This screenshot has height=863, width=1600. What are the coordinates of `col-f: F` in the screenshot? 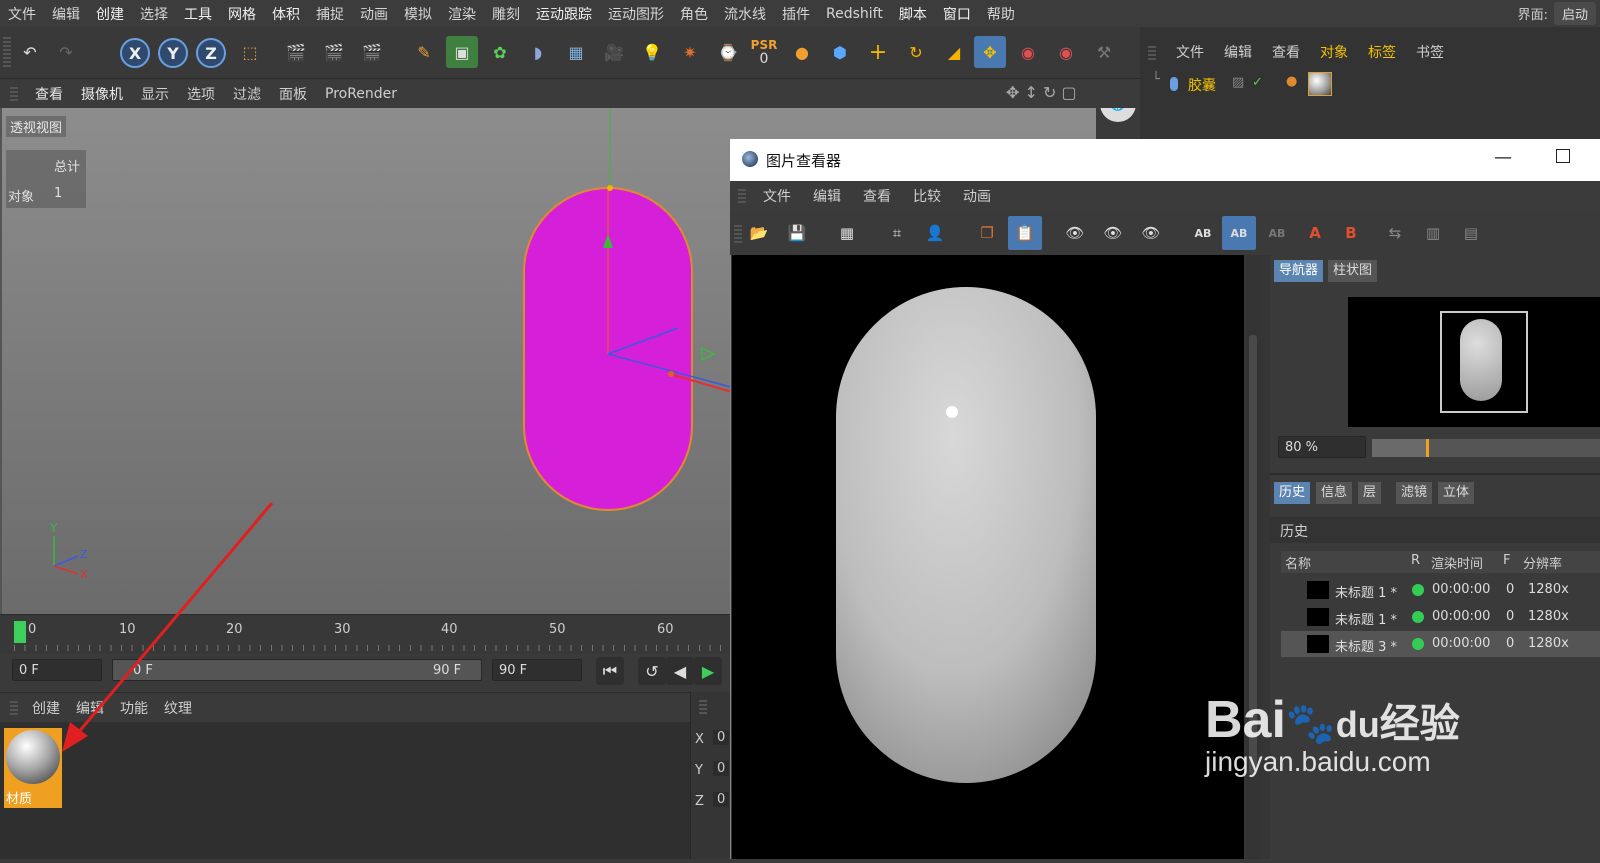 It's located at (1506, 560).